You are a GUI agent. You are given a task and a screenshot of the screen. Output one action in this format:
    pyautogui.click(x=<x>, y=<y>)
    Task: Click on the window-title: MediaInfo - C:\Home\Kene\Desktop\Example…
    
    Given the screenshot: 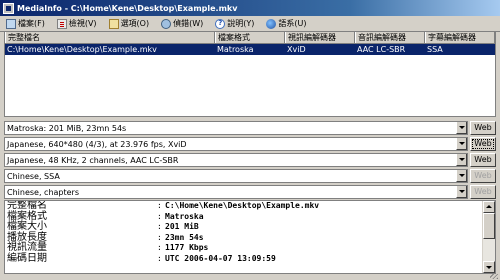 What is the action you would take?
    pyautogui.click(x=127, y=8)
    